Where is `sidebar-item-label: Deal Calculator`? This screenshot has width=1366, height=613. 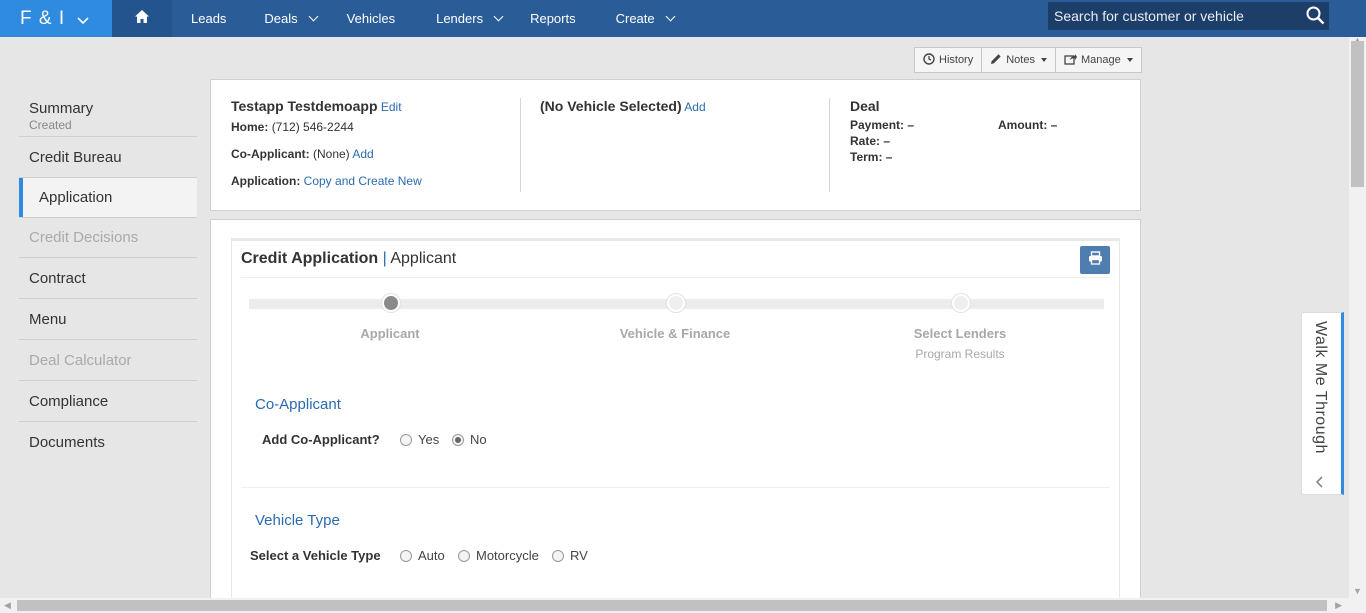 sidebar-item-label: Deal Calculator is located at coordinates (80, 360).